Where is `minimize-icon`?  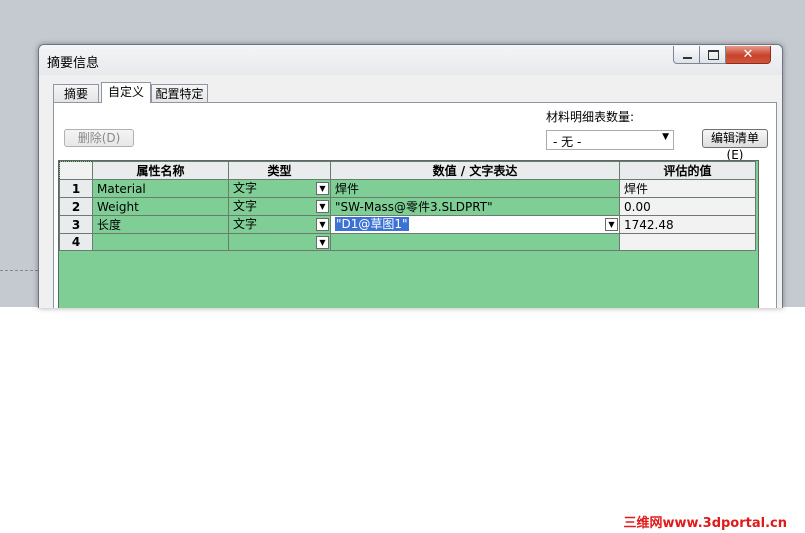
minimize-icon is located at coordinates (687, 58).